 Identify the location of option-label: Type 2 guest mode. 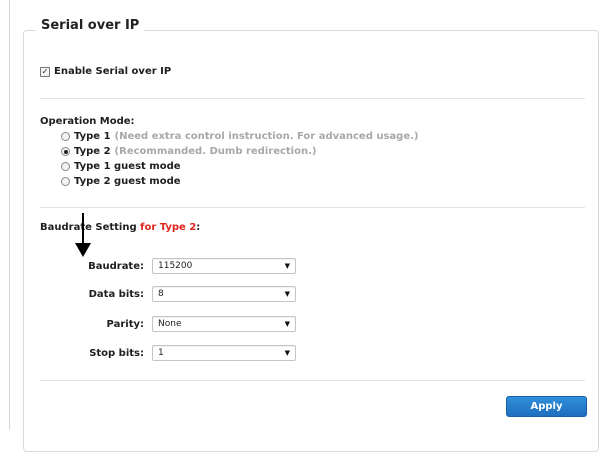
(127, 181).